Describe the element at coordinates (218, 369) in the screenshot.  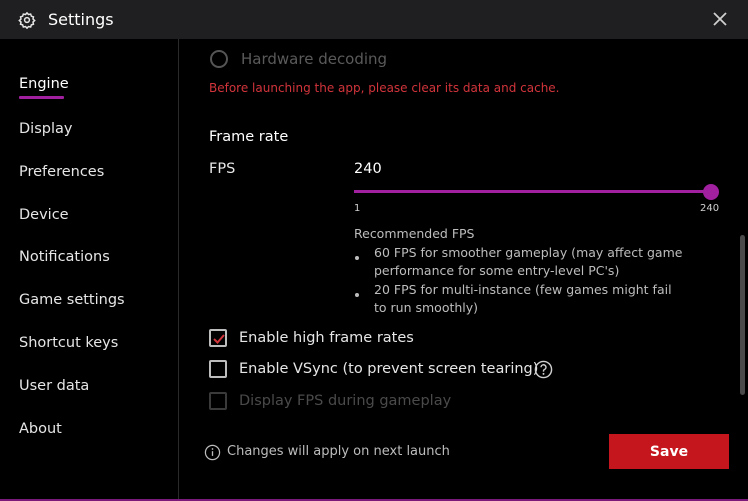
I see `vsync-checkbox` at that location.